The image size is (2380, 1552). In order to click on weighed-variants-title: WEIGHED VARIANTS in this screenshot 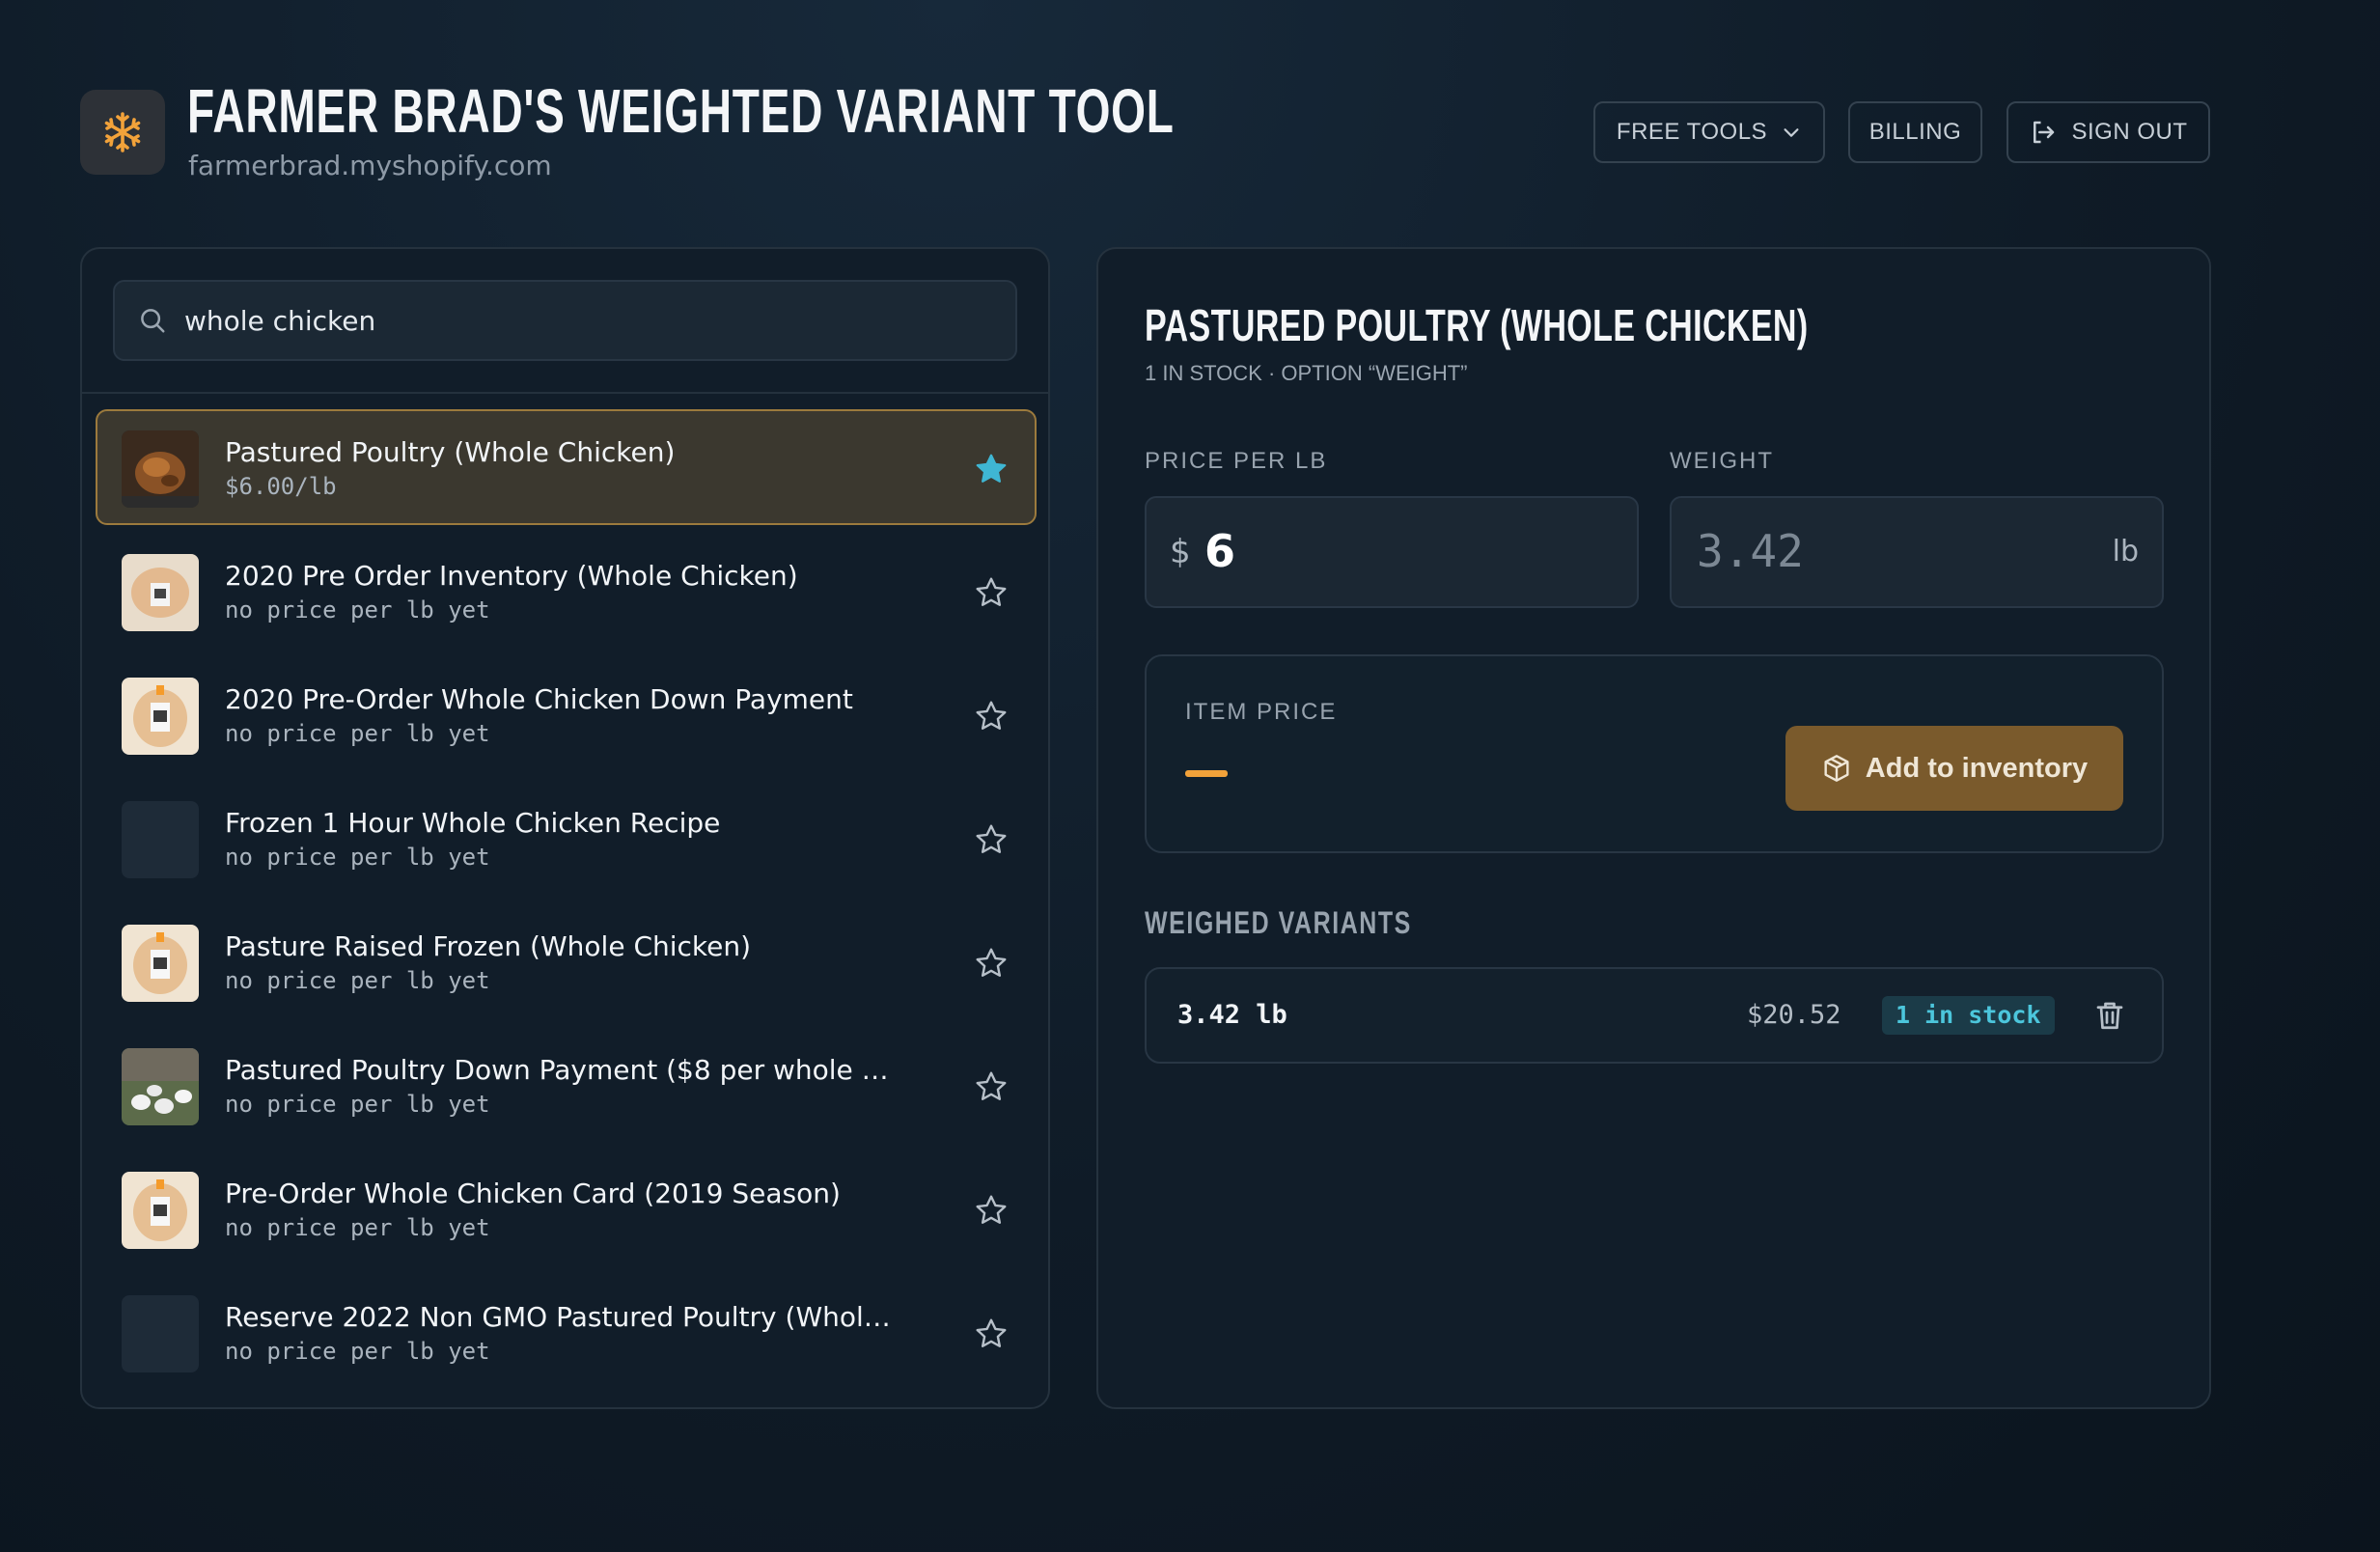, I will do `click(1279, 923)`.